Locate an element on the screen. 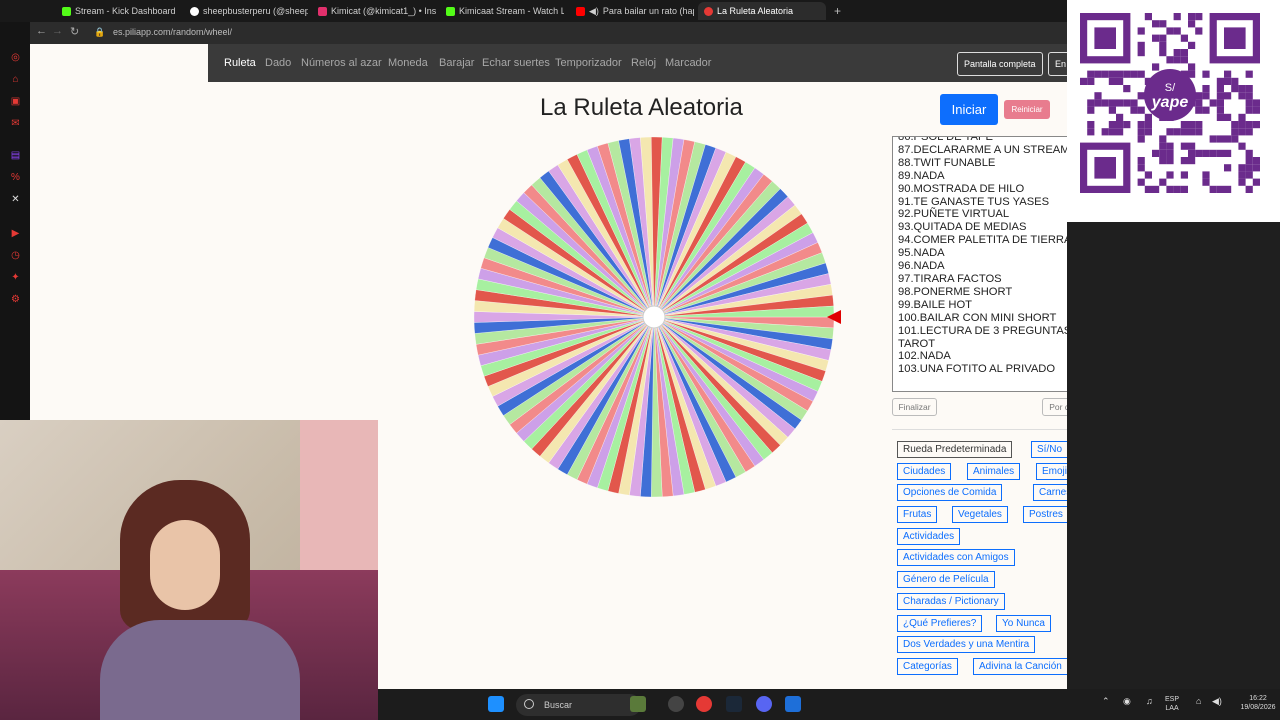 This screenshot has height=720, width=1280. preset-button: Frutas is located at coordinates (917, 514).